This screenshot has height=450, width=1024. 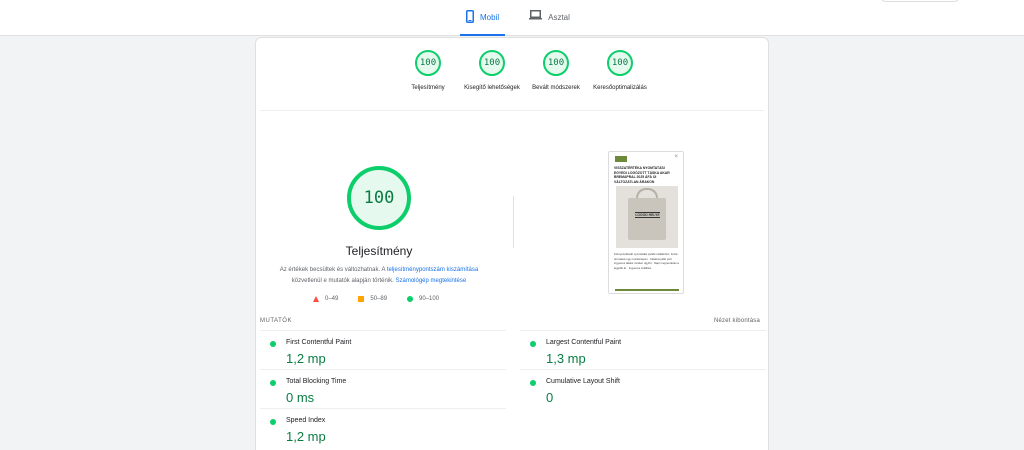 I want to click on gauge-accessibility: 100 Kisegítő lehetőségek, so click(x=492, y=71).